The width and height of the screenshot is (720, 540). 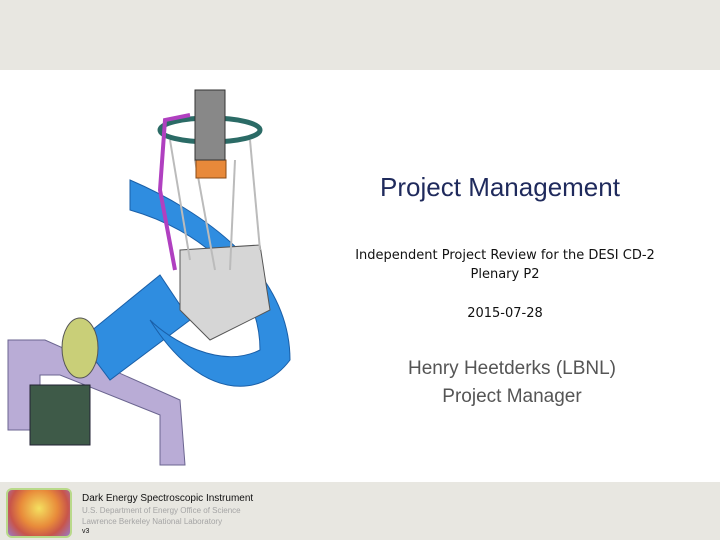 I want to click on presenter-role: Project Manager, so click(x=512, y=396).